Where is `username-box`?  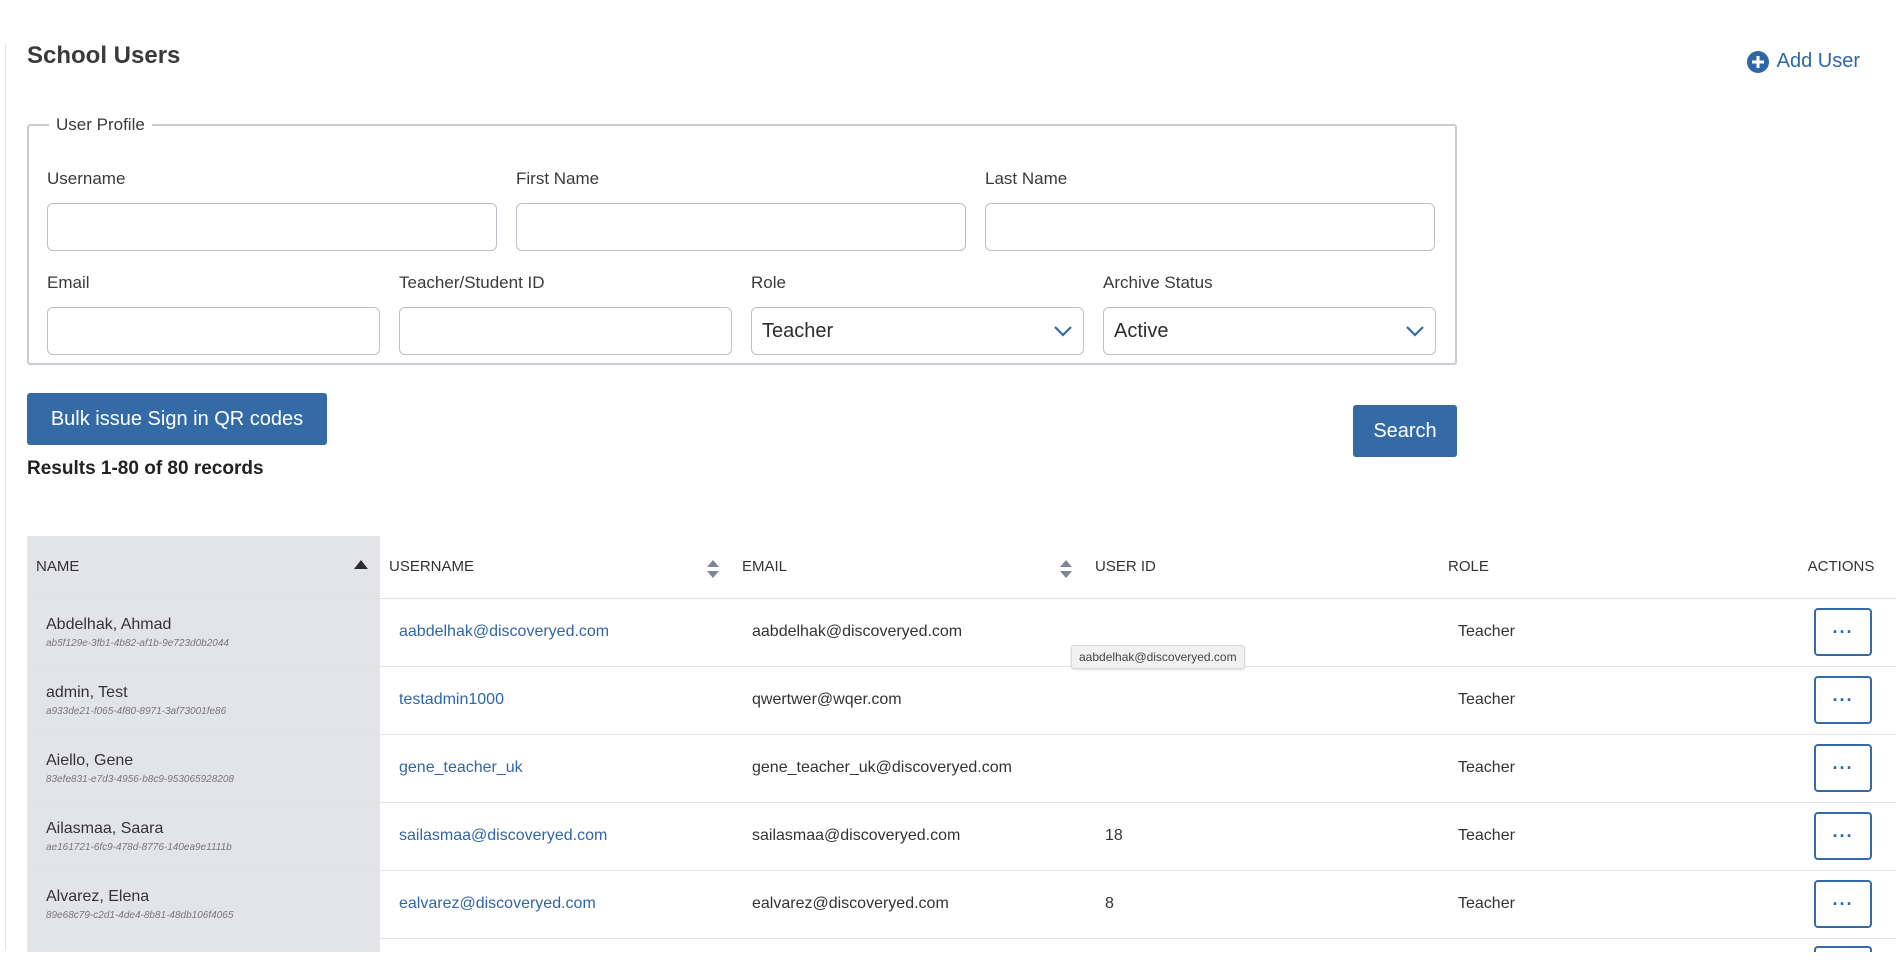
username-box is located at coordinates (272, 227).